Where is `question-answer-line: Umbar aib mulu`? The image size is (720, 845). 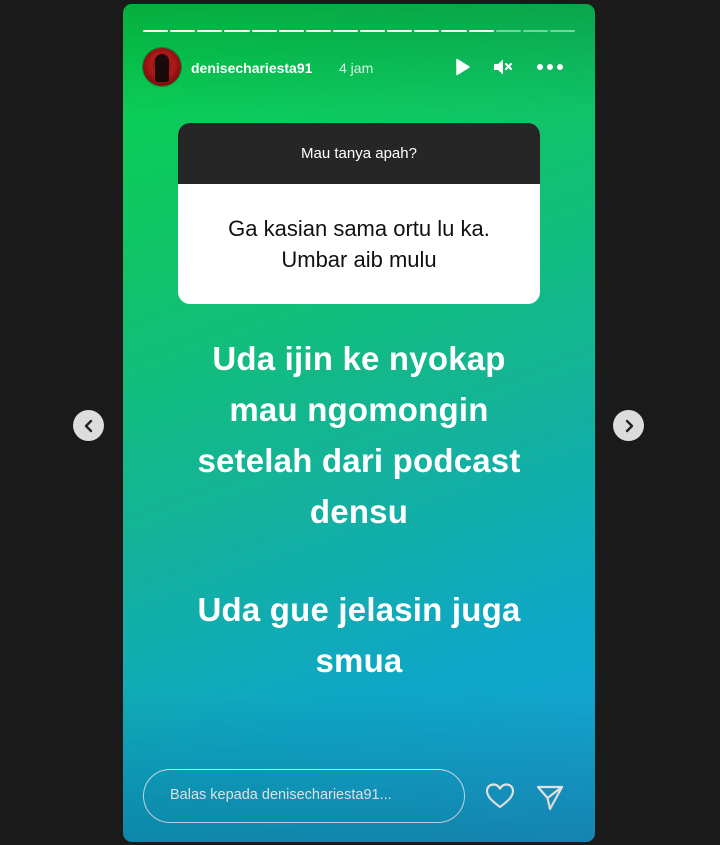
question-answer-line: Umbar aib mulu is located at coordinates (359, 259).